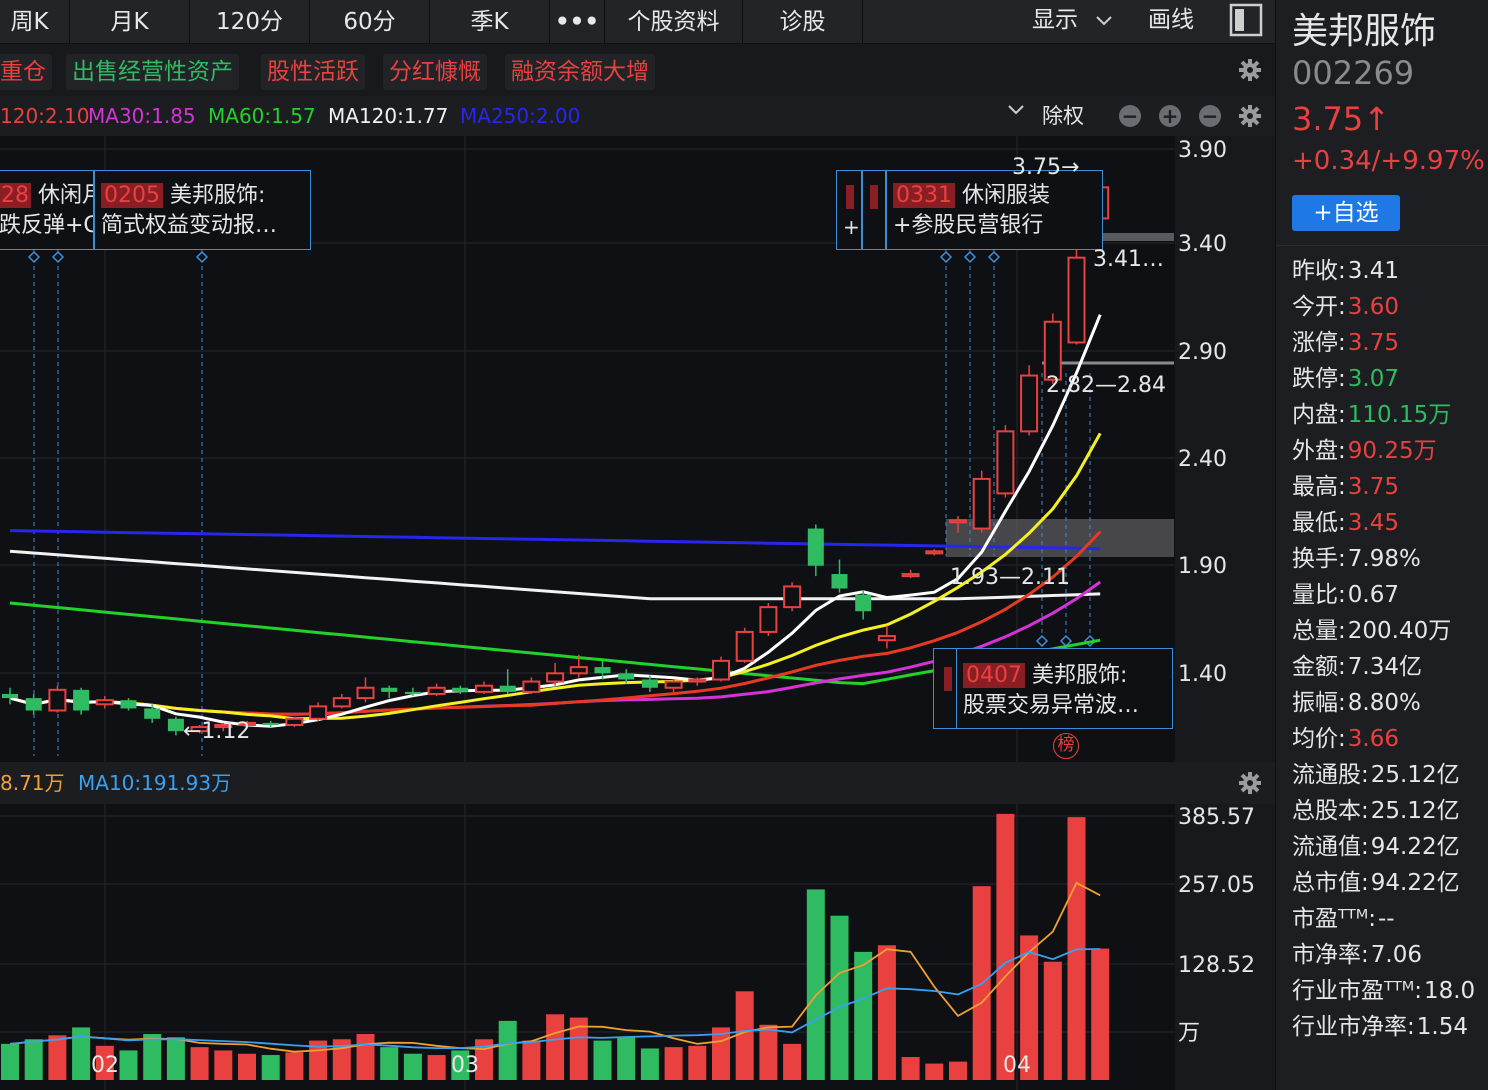 This screenshot has height=1090, width=1488. What do you see at coordinates (1353, 1027) in the screenshot?
I see `stat-label: 行业市净率:` at bounding box center [1353, 1027].